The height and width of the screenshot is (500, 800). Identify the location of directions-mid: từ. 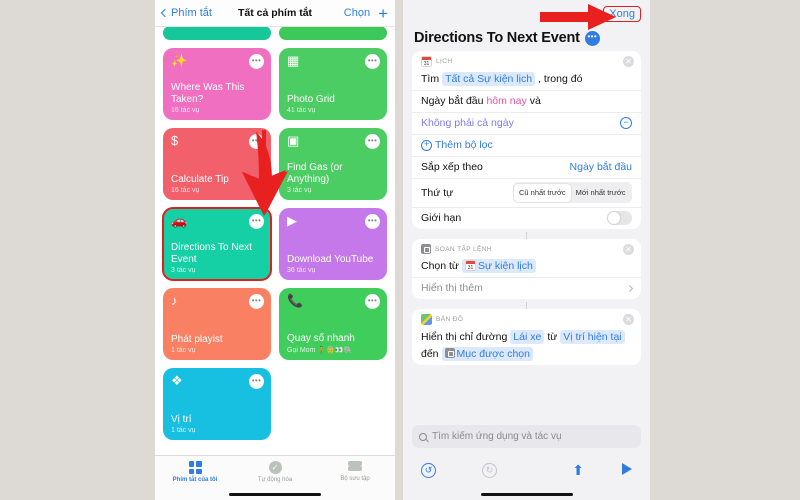
(552, 337).